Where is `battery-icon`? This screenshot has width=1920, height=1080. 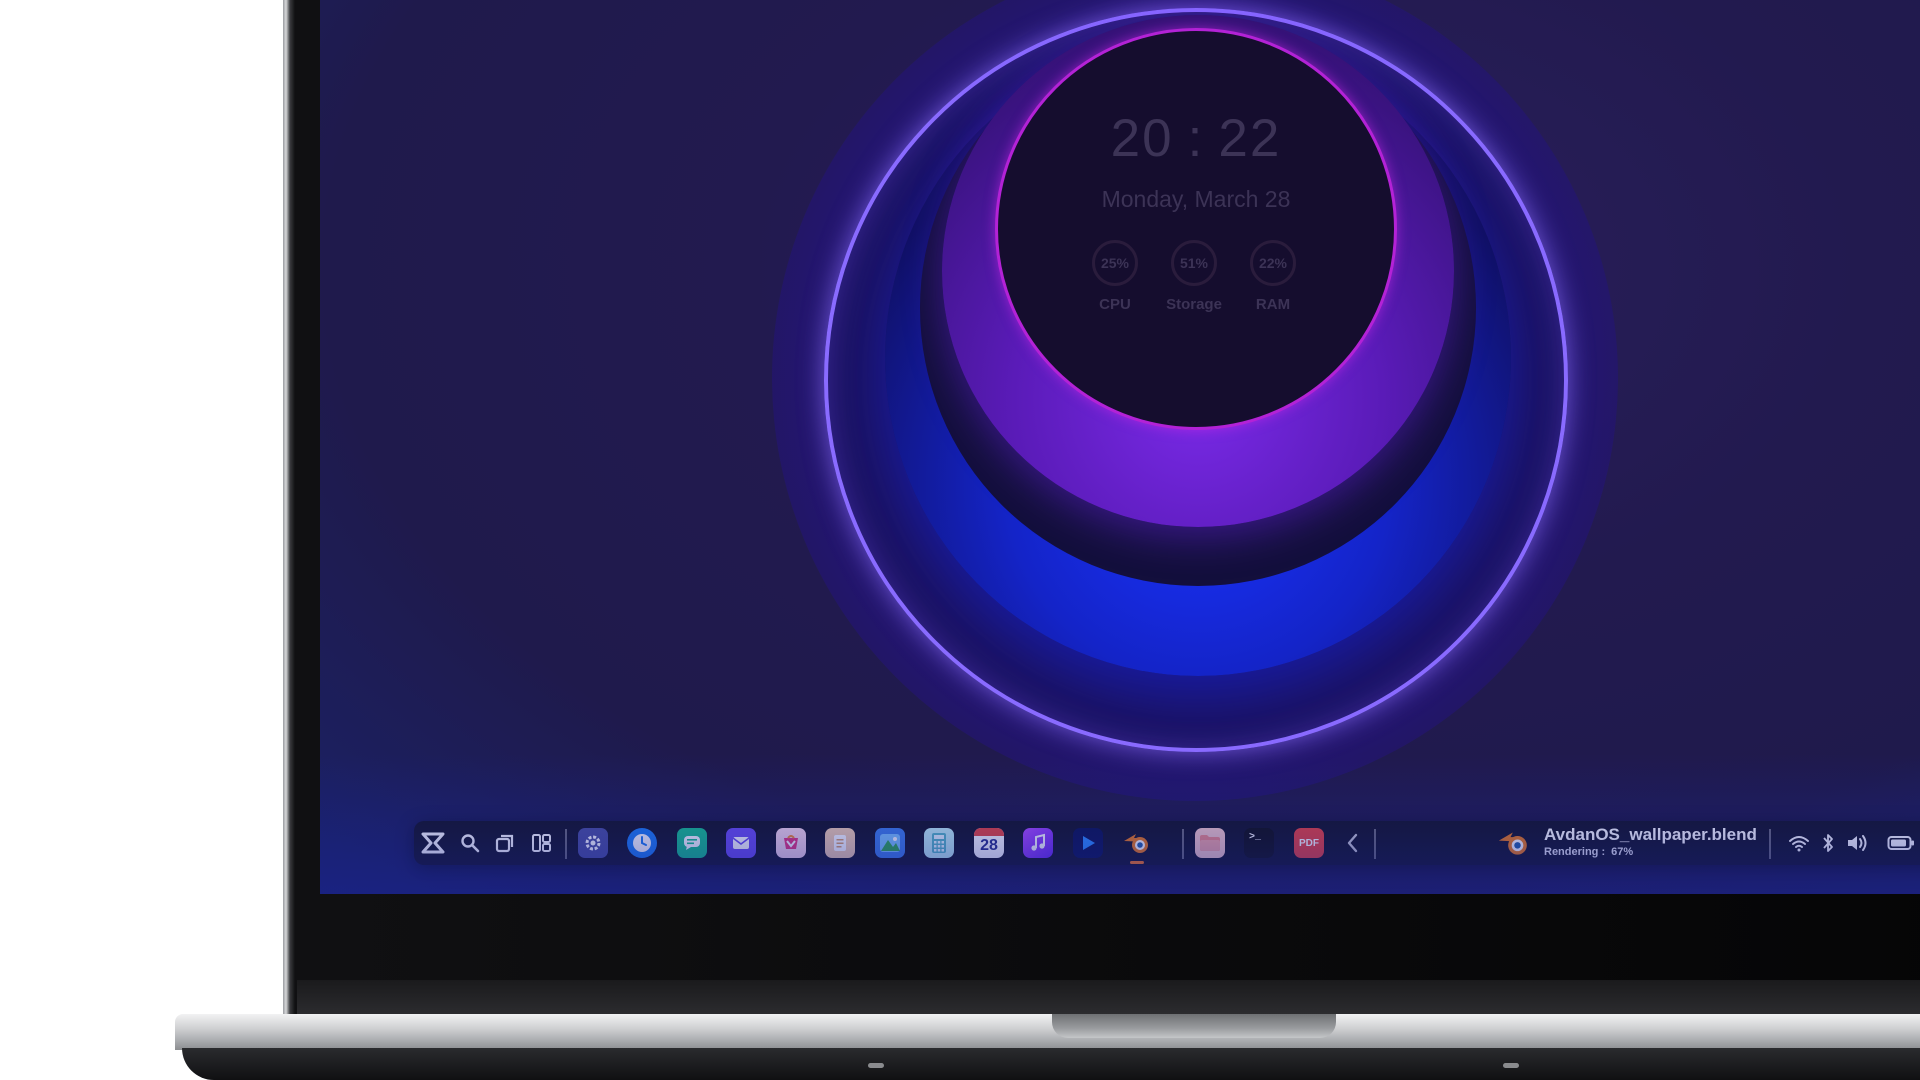
battery-icon is located at coordinates (1901, 843).